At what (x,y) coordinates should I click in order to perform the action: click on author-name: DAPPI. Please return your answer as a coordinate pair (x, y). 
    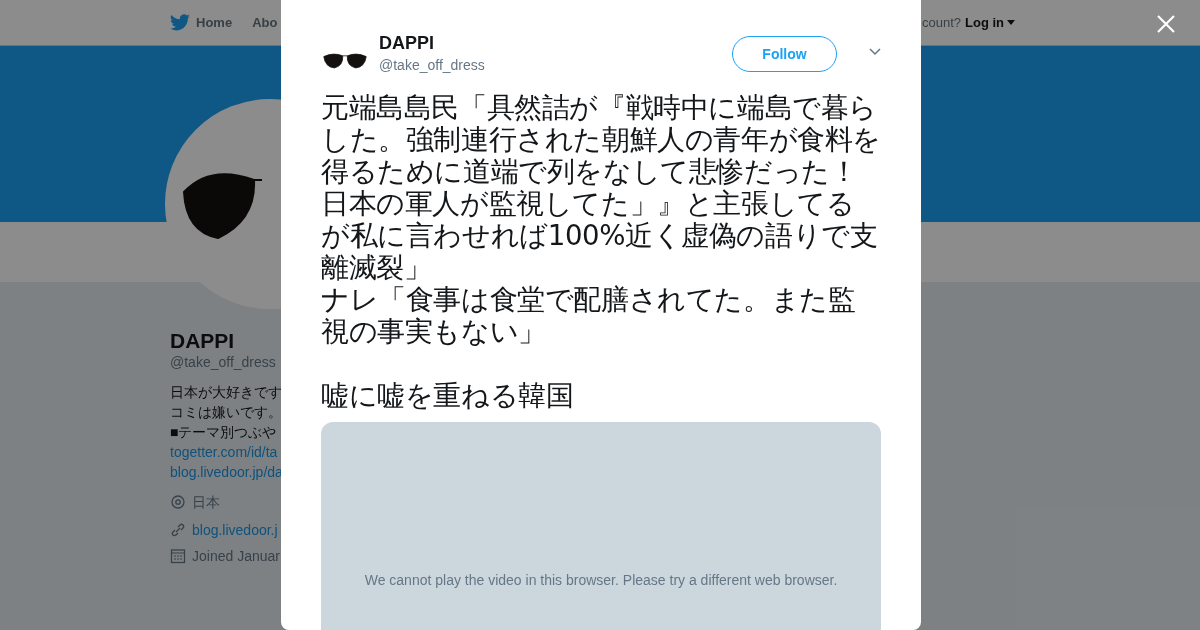
    Looking at the image, I should click on (407, 43).